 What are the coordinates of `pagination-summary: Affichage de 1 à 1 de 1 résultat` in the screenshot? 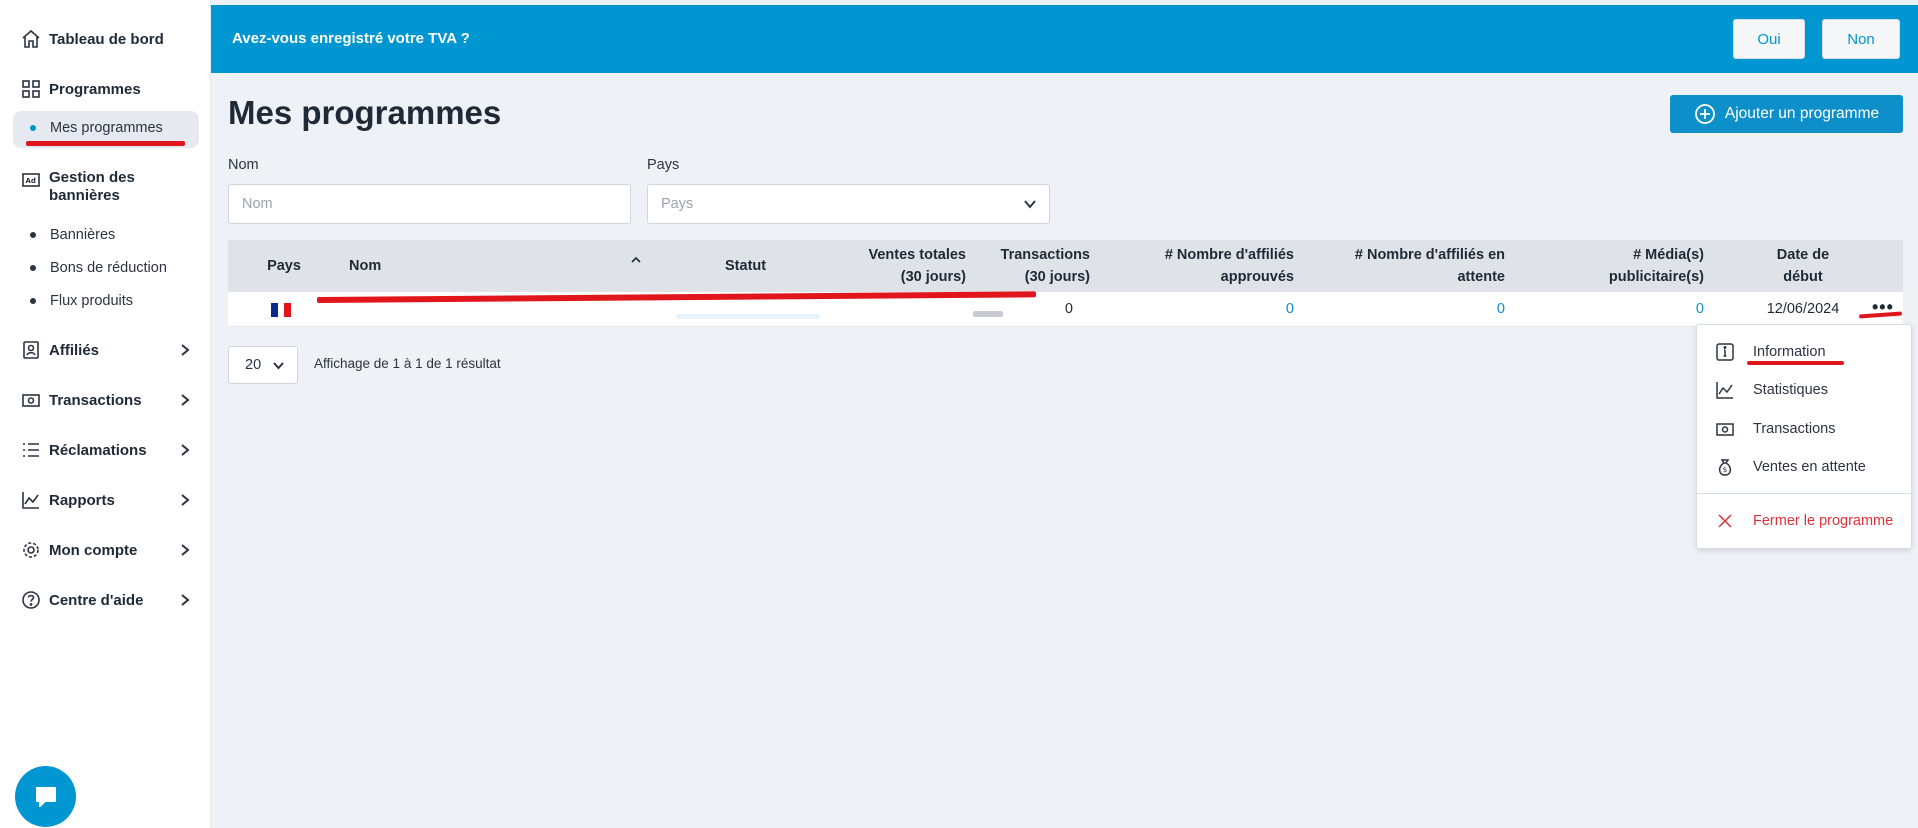 It's located at (407, 363).